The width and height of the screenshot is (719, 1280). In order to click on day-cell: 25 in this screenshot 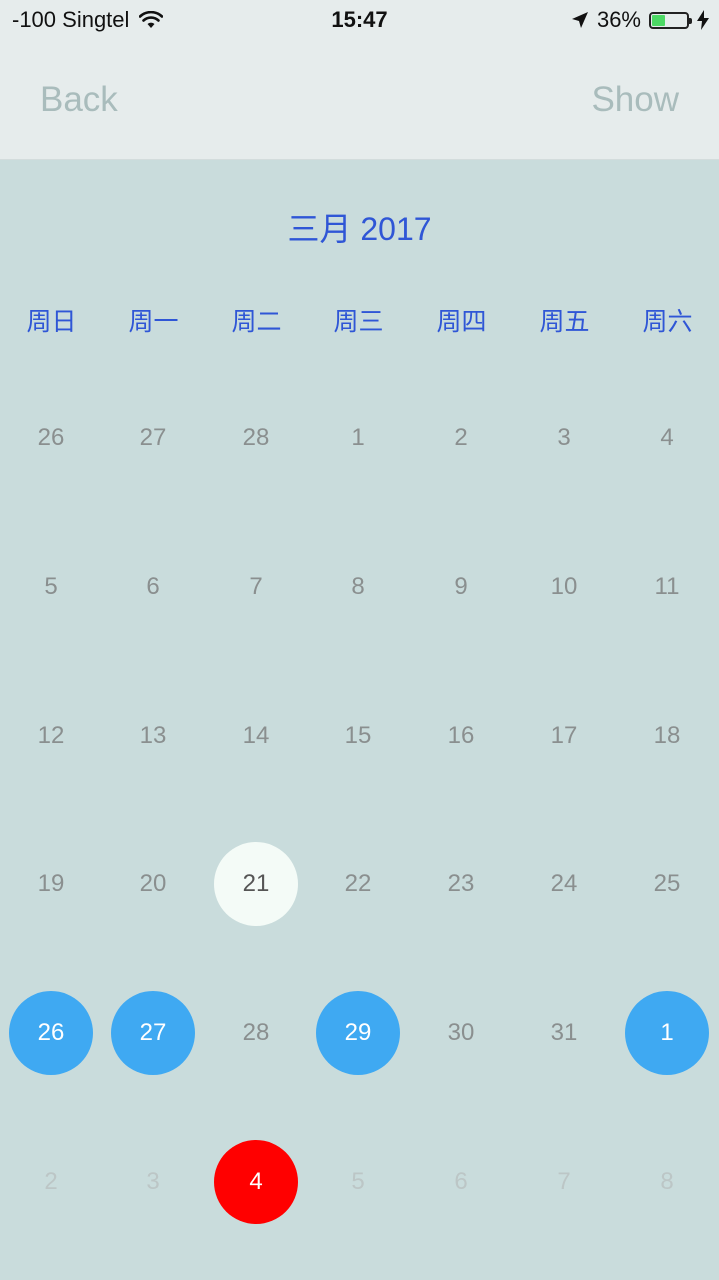, I will do `click(667, 884)`.